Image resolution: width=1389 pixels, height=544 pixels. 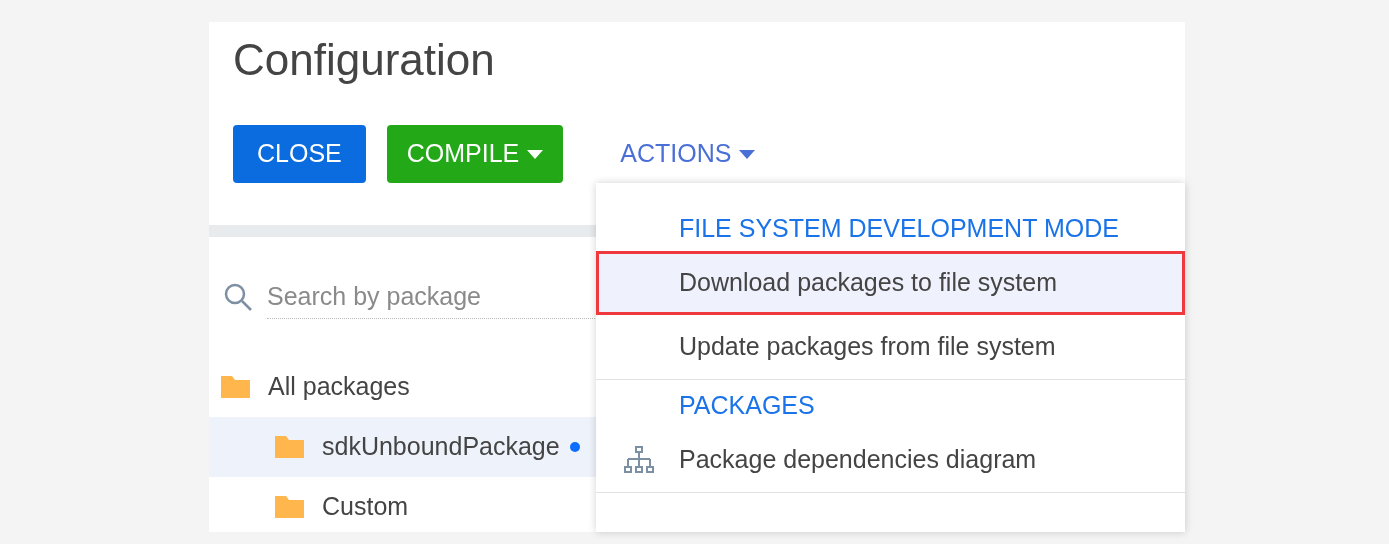 What do you see at coordinates (441, 447) in the screenshot?
I see `package-name: sdkUnboundPackage` at bounding box center [441, 447].